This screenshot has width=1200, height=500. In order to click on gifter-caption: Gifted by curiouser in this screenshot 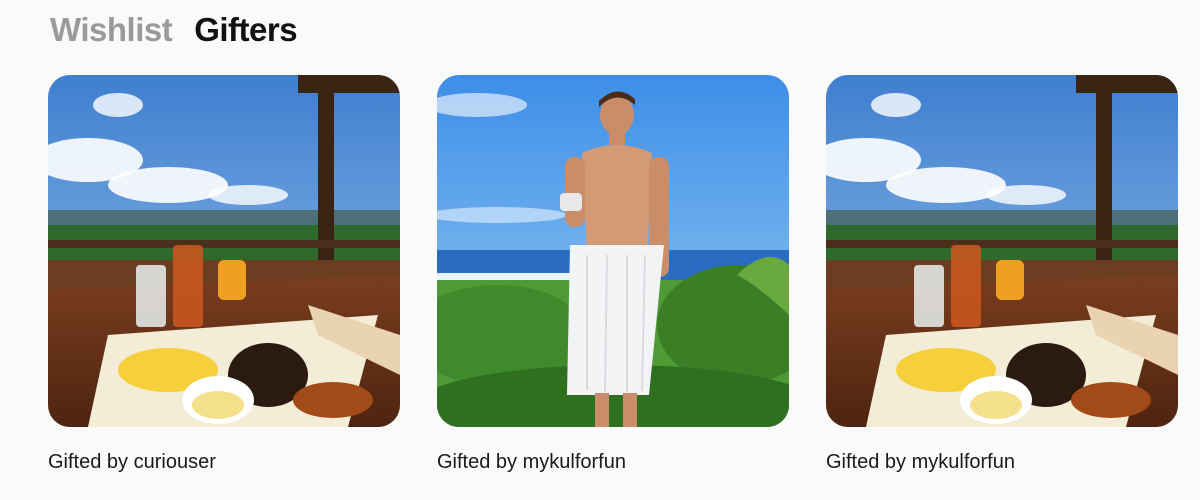, I will do `click(132, 462)`.